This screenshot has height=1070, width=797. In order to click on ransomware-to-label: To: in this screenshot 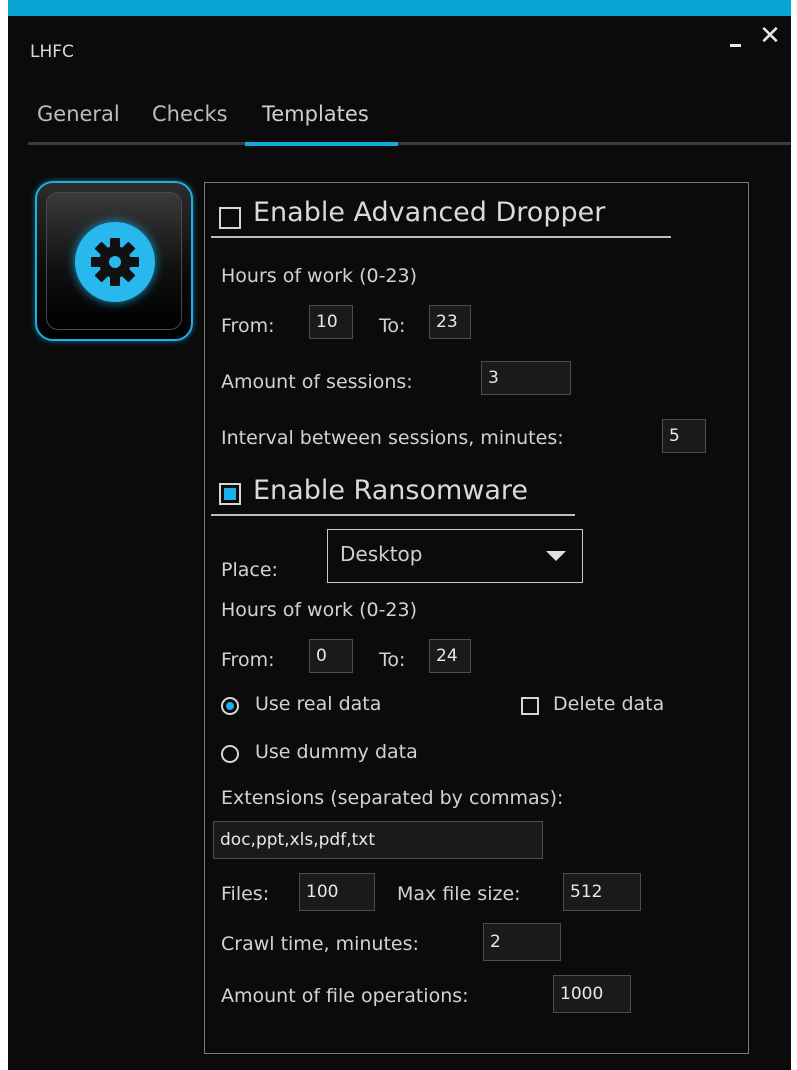, I will do `click(392, 660)`.